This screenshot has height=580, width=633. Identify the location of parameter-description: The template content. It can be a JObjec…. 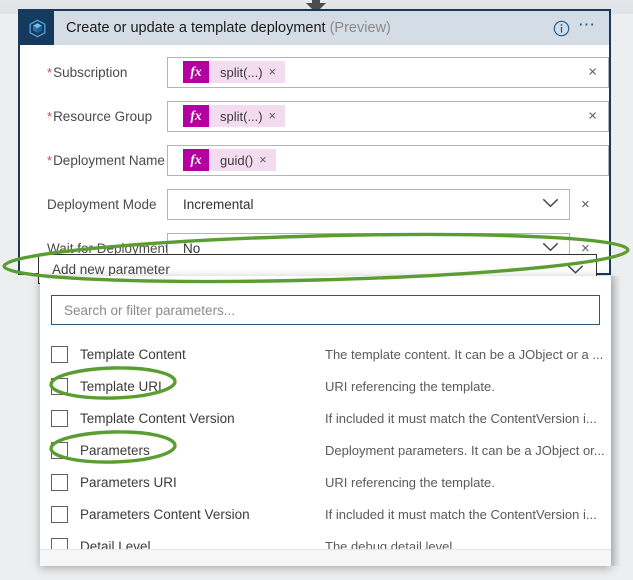
(464, 354).